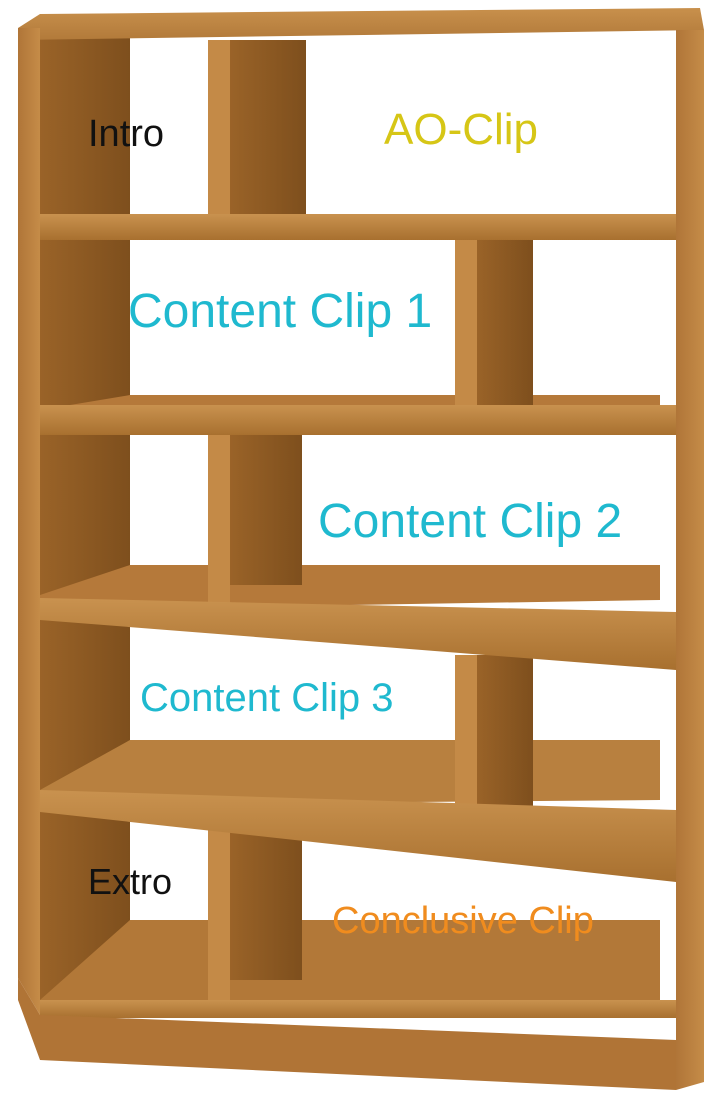 This screenshot has width=726, height=1095. I want to click on ao-clip-label: AO-Clip, so click(461, 129).